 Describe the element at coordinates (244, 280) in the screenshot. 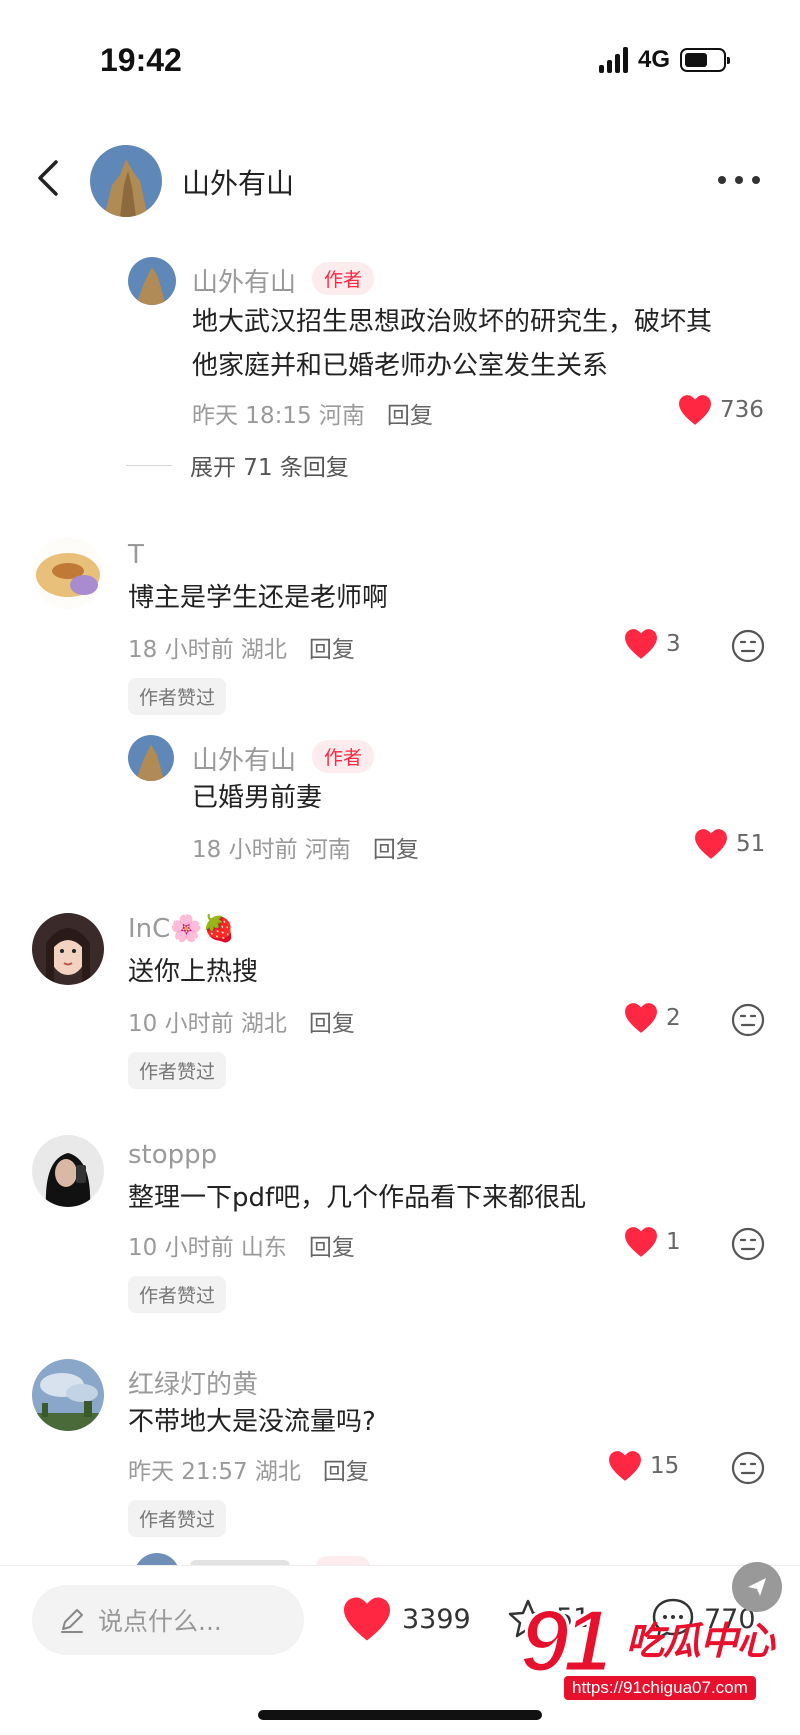

I see `comment-username: 山外有山` at that location.